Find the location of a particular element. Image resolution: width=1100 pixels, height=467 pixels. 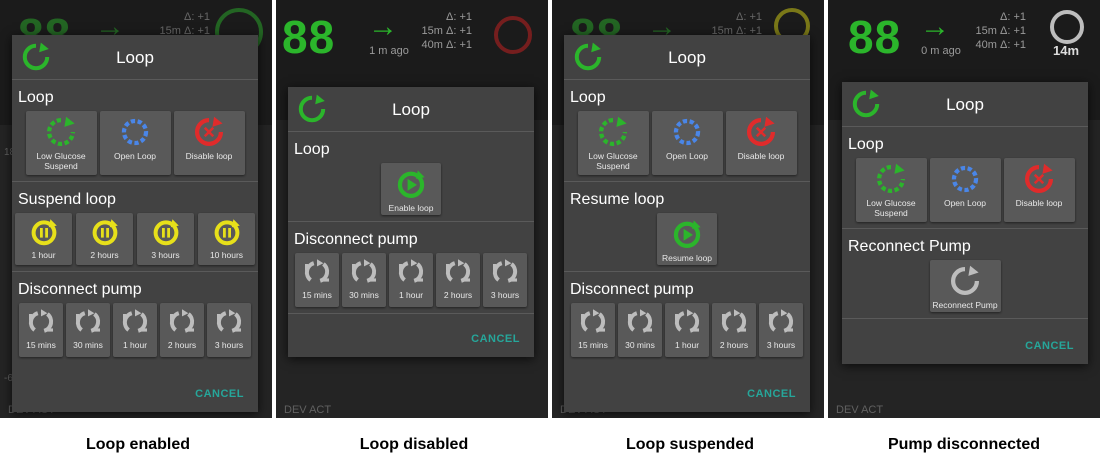

caption-loop-suspended: Loop suspended is located at coordinates (690, 444).